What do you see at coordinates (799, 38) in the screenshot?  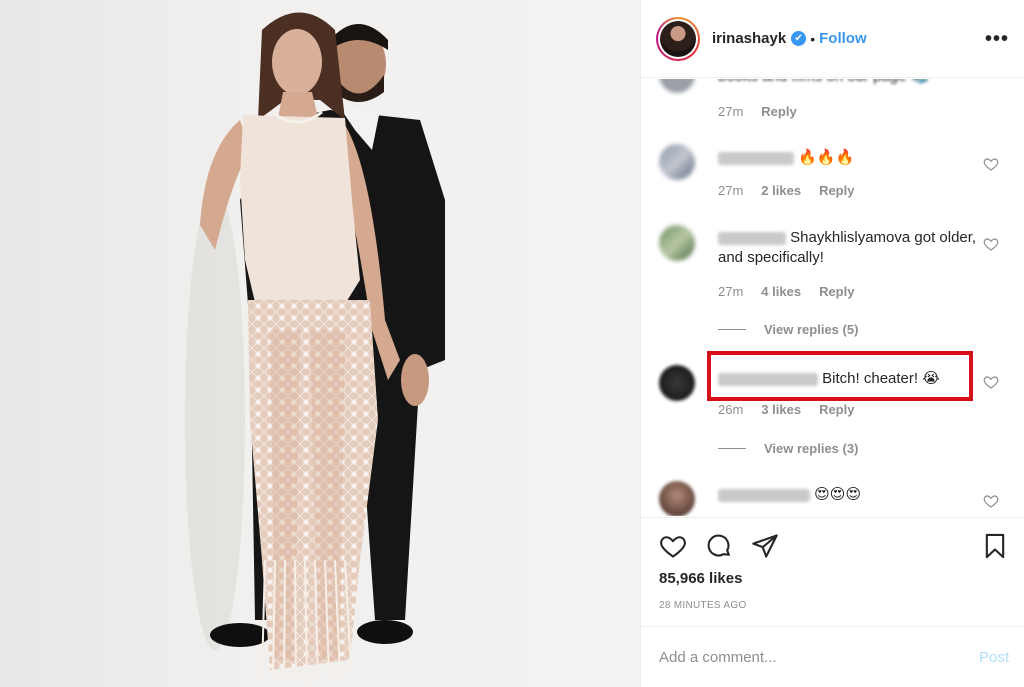 I see `verified-badge-icon: ✔` at bounding box center [799, 38].